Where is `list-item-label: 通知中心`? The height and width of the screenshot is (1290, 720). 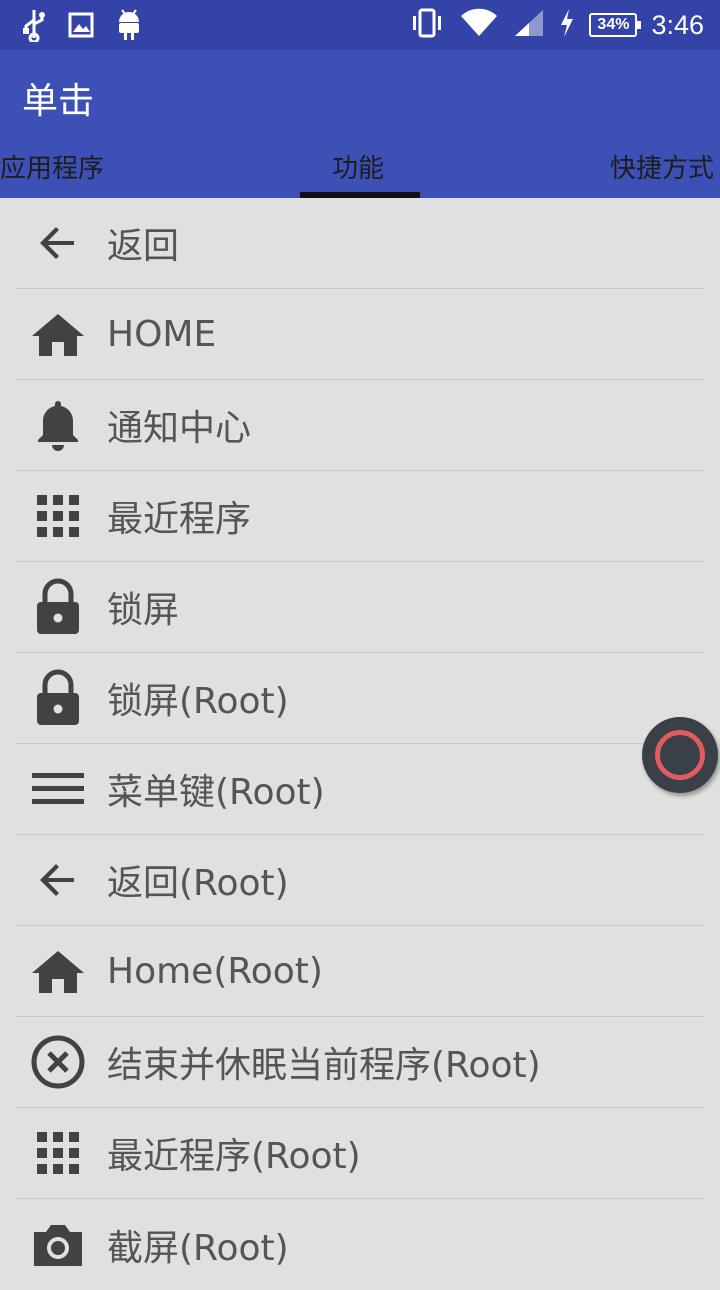
list-item-label: 通知中心 is located at coordinates (179, 428).